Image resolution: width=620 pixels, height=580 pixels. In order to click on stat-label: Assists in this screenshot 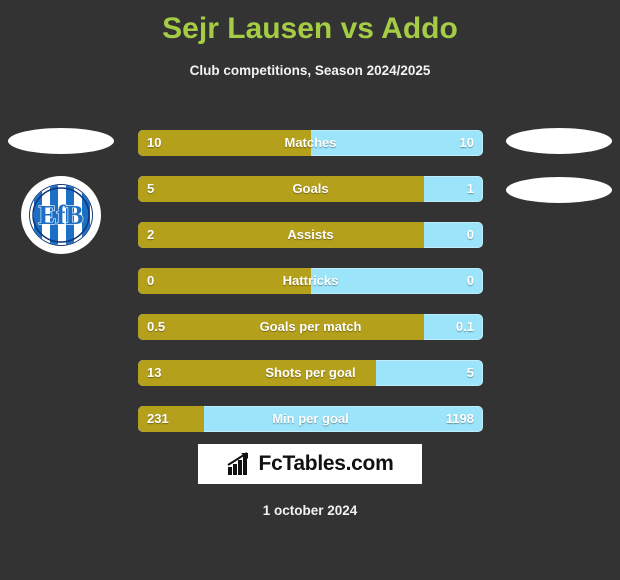, I will do `click(310, 234)`.